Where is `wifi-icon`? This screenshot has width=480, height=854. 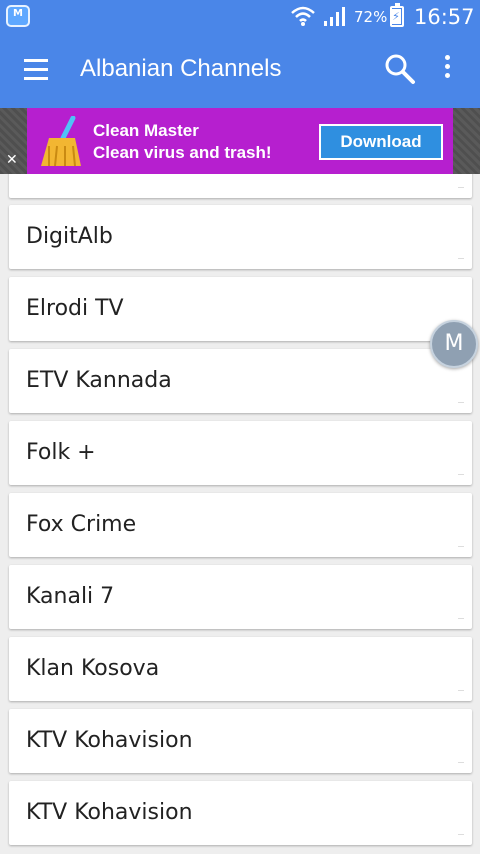
wifi-icon is located at coordinates (303, 16).